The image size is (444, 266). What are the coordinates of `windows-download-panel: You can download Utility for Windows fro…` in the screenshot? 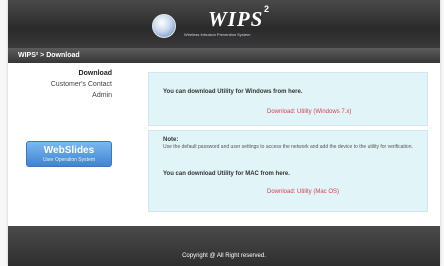 It's located at (288, 99).